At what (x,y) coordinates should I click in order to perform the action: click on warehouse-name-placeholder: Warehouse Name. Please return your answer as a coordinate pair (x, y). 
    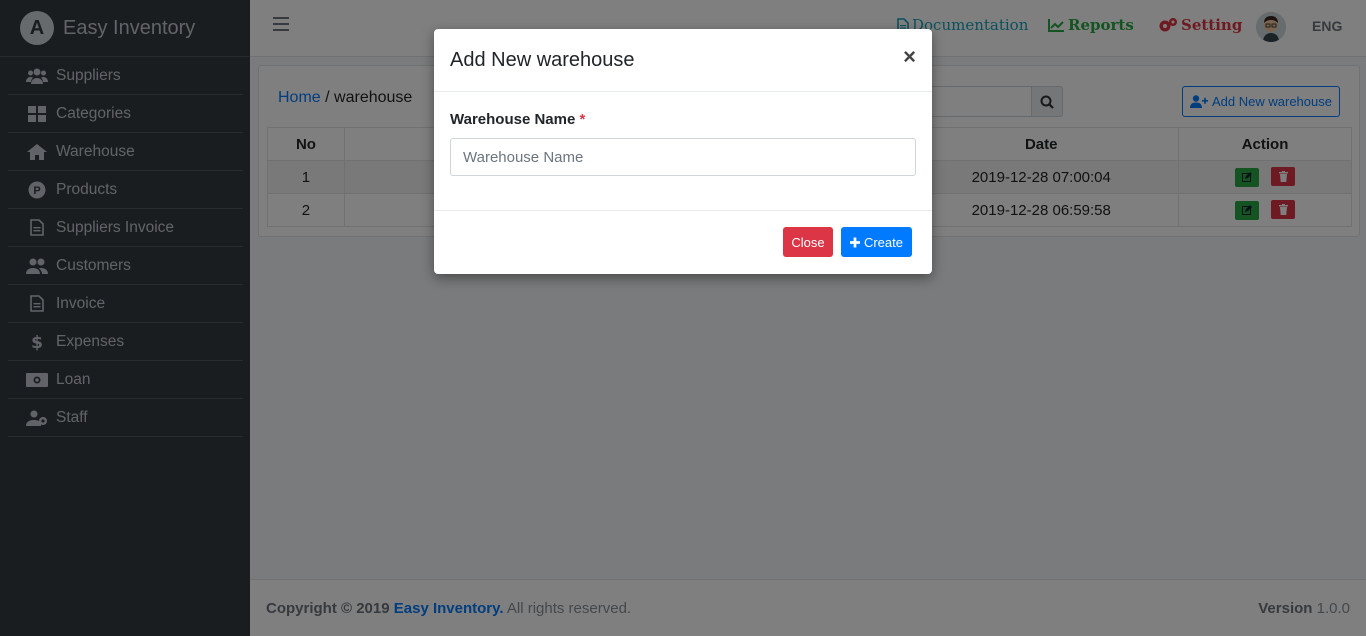
    Looking at the image, I should click on (523, 157).